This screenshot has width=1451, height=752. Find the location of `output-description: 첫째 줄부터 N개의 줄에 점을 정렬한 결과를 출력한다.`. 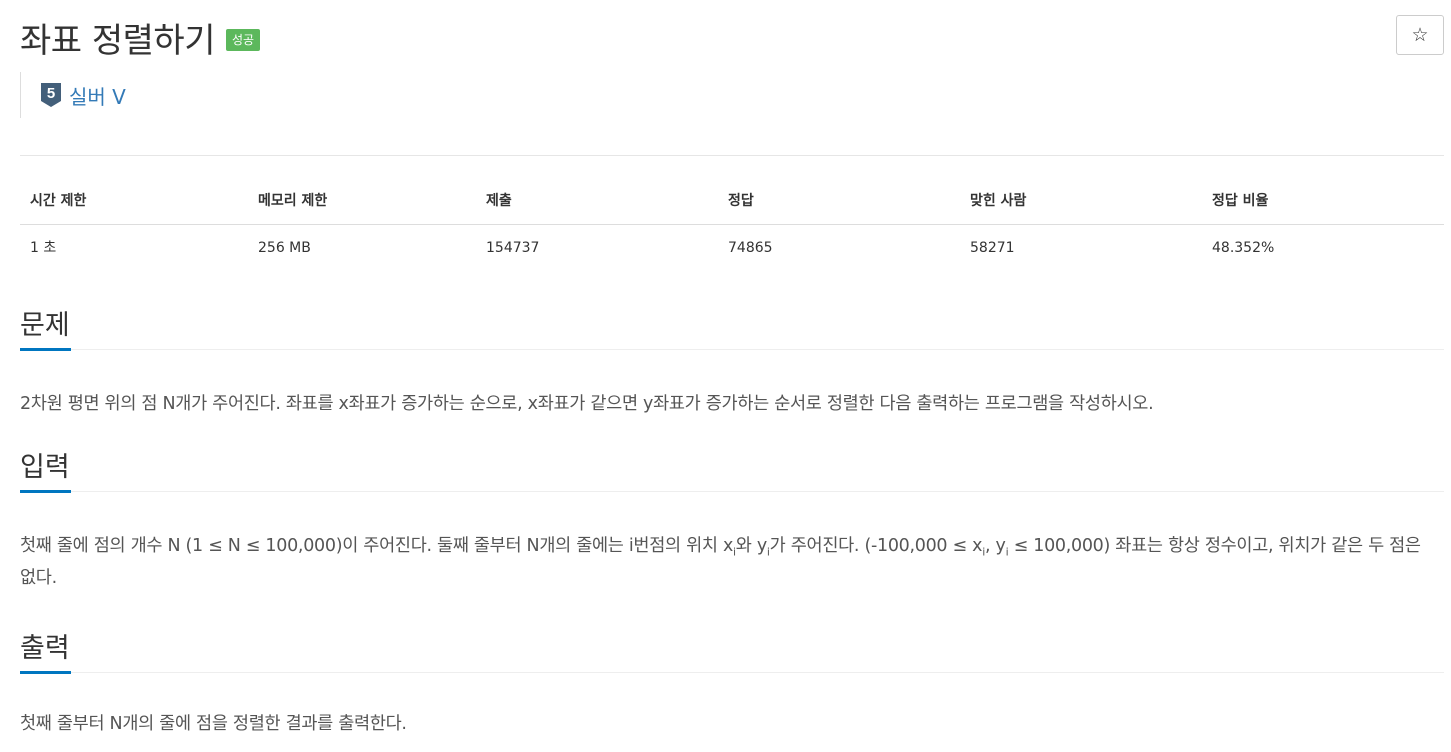

output-description: 첫째 줄부터 N개의 줄에 점을 정렬한 결과를 출력한다. is located at coordinates (213, 724).